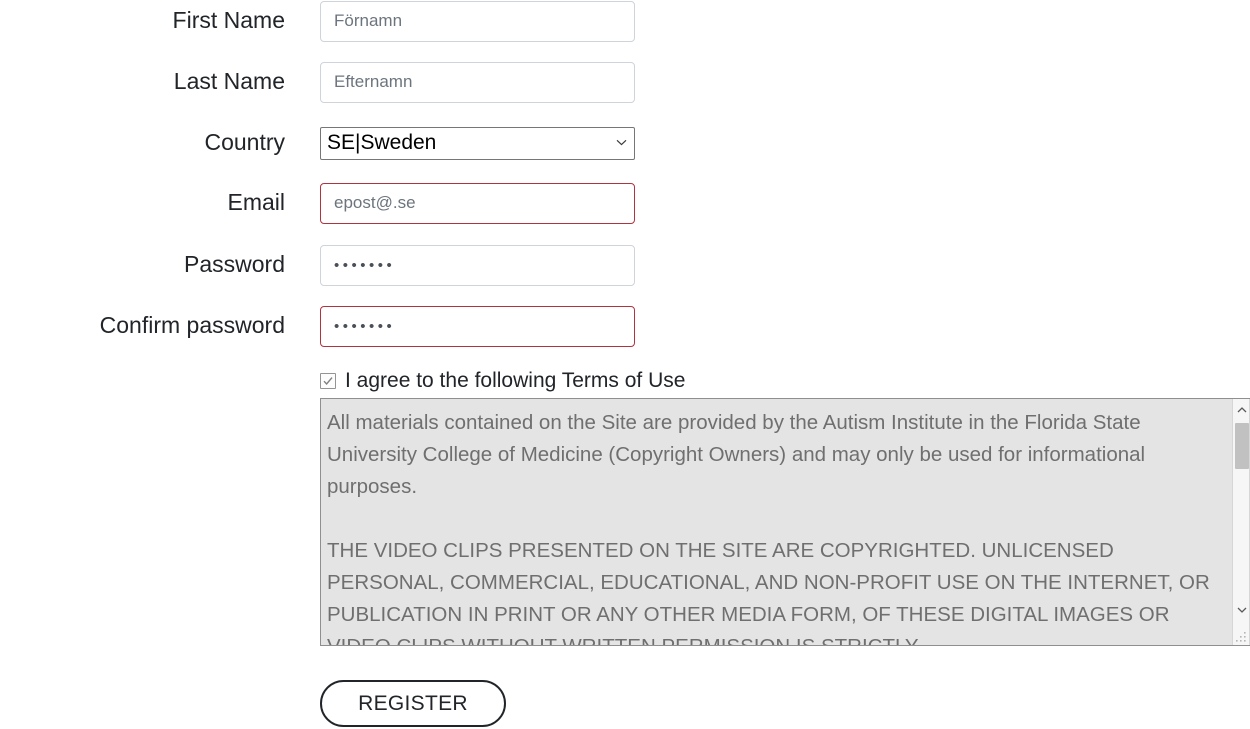  I want to click on country-select: SE|Sweden, so click(477, 143).